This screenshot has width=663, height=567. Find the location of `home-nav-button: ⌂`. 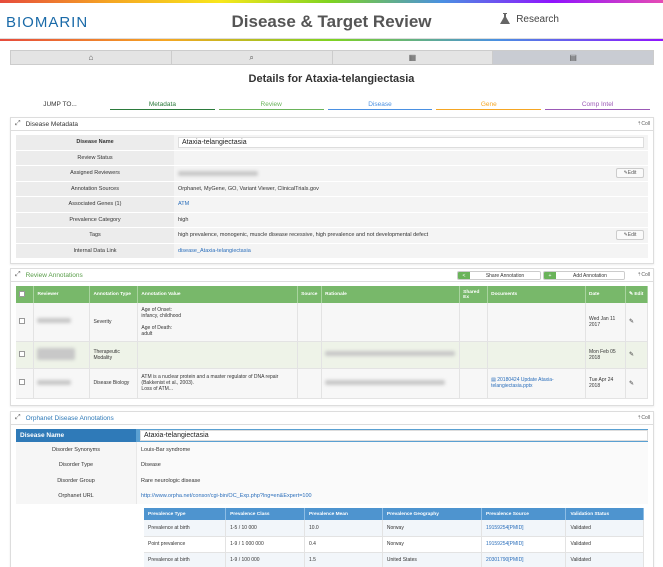

home-nav-button: ⌂ is located at coordinates (91, 57).